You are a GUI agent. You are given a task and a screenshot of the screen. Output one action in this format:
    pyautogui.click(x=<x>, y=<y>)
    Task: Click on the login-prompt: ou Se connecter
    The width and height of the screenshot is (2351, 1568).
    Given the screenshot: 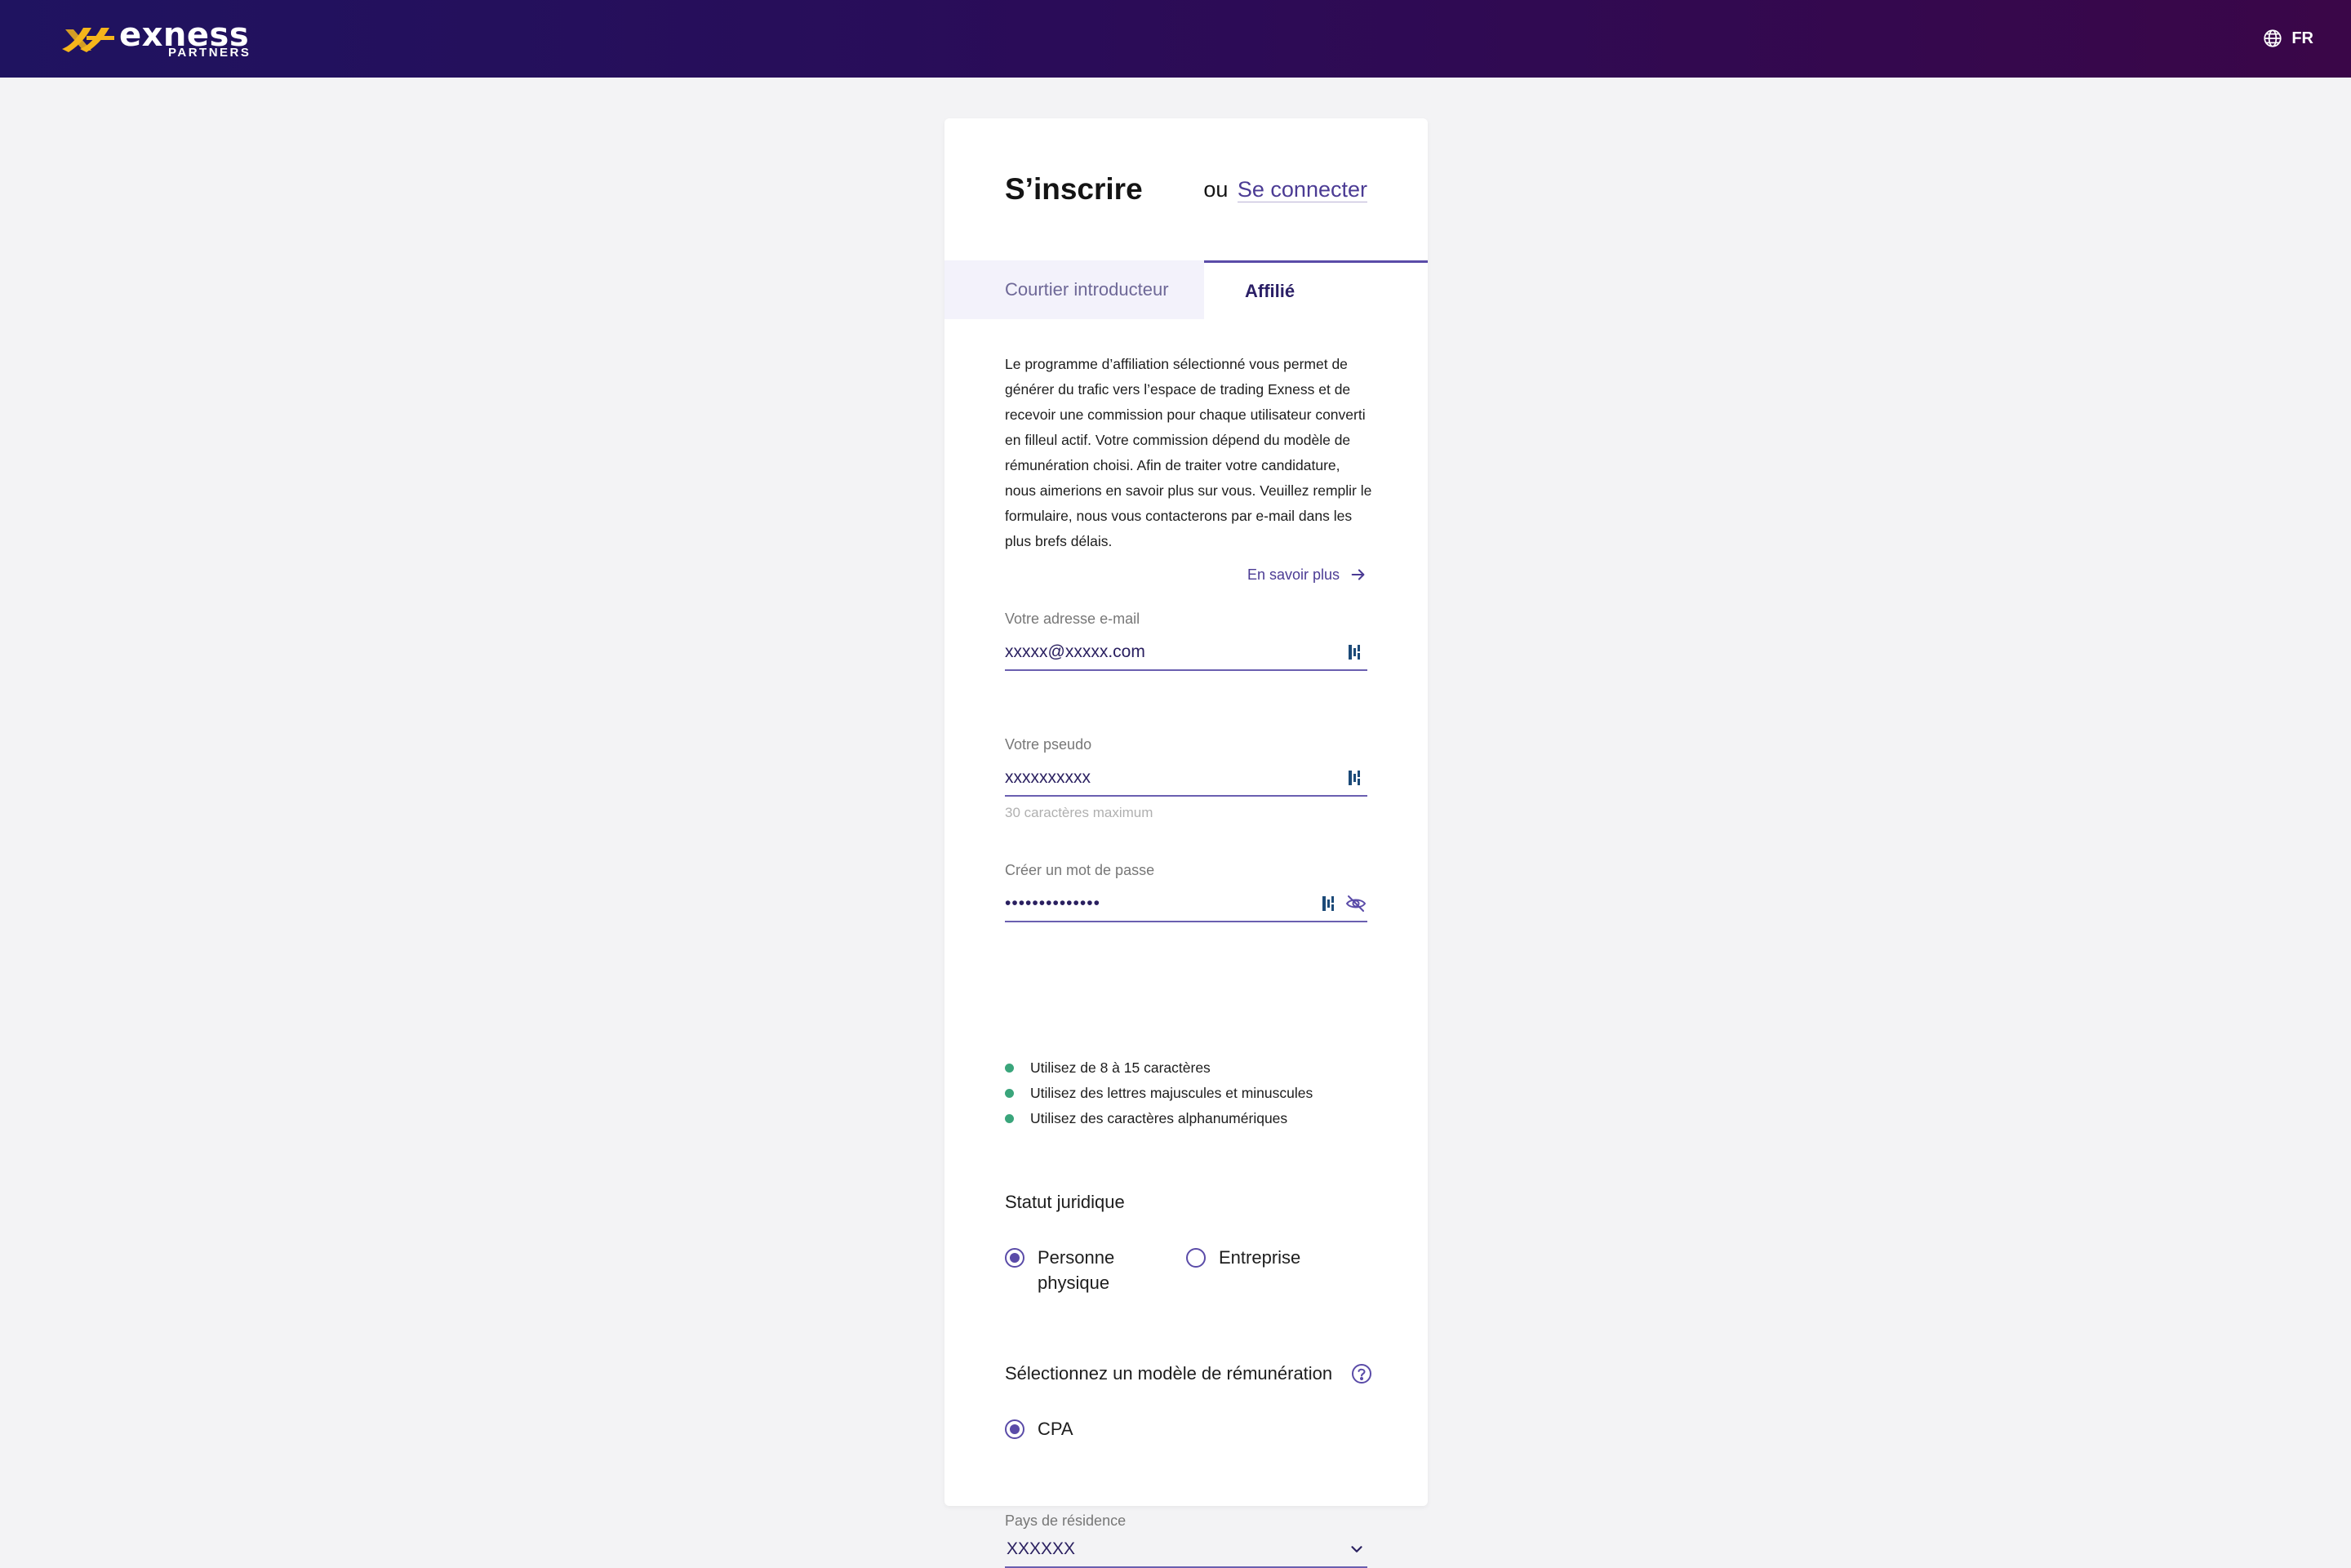 What is the action you would take?
    pyautogui.click(x=1285, y=190)
    